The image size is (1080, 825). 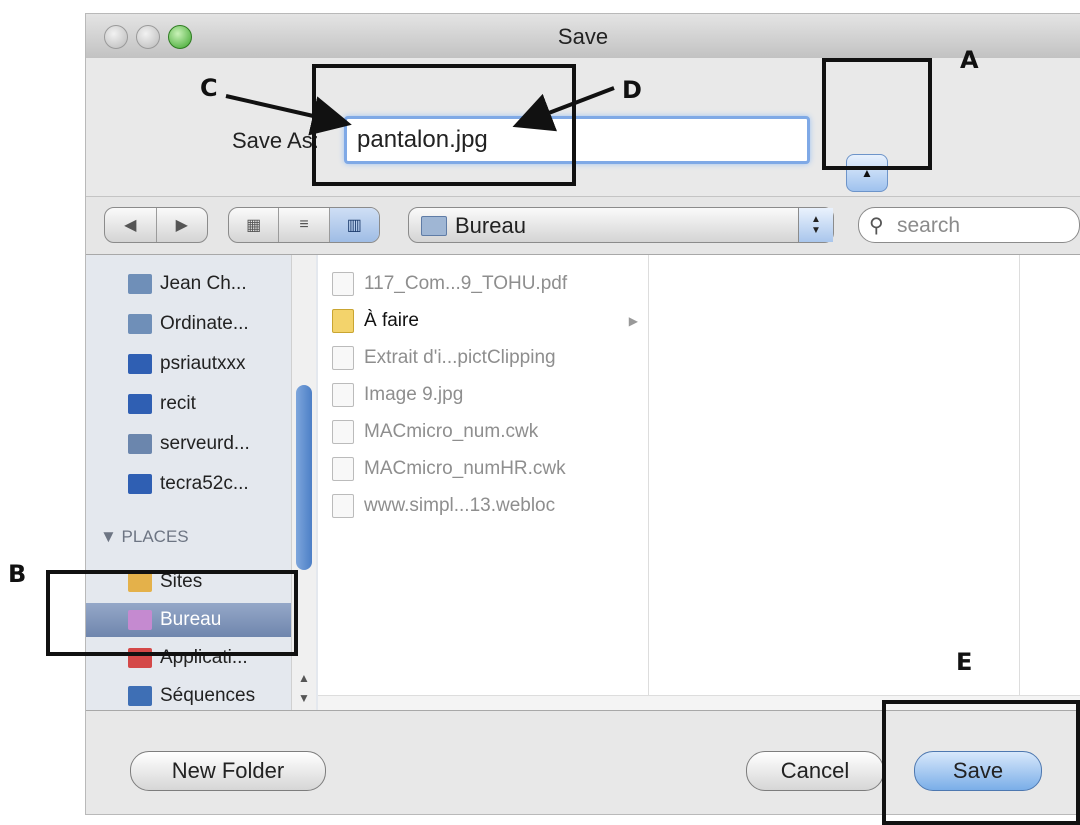 I want to click on file-list-item: 117_Com...9_TOHU.pdf, so click(x=483, y=284).